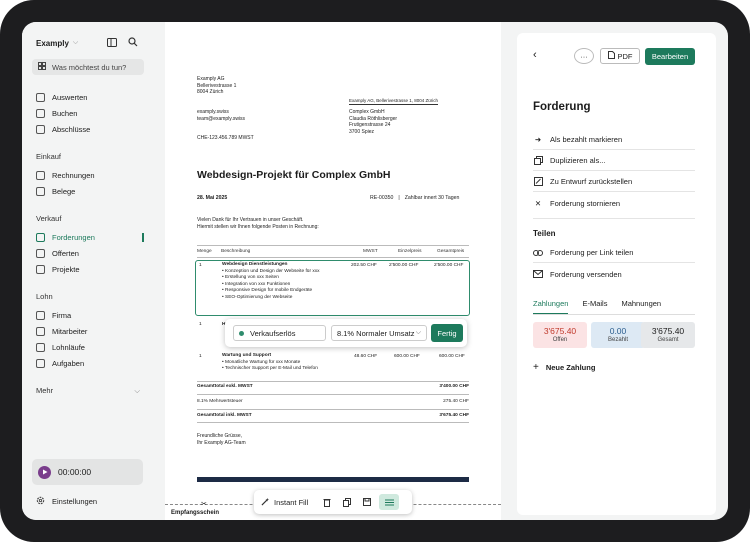 The width and height of the screenshot is (750, 542). I want to click on document-footer-bar, so click(333, 479).